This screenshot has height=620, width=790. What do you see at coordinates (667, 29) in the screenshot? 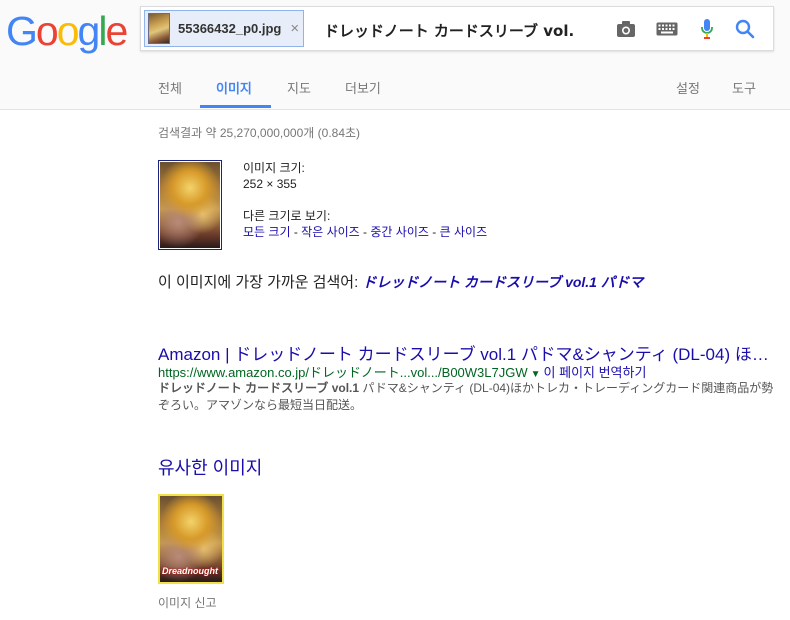
I see `keyboard-icon` at bounding box center [667, 29].